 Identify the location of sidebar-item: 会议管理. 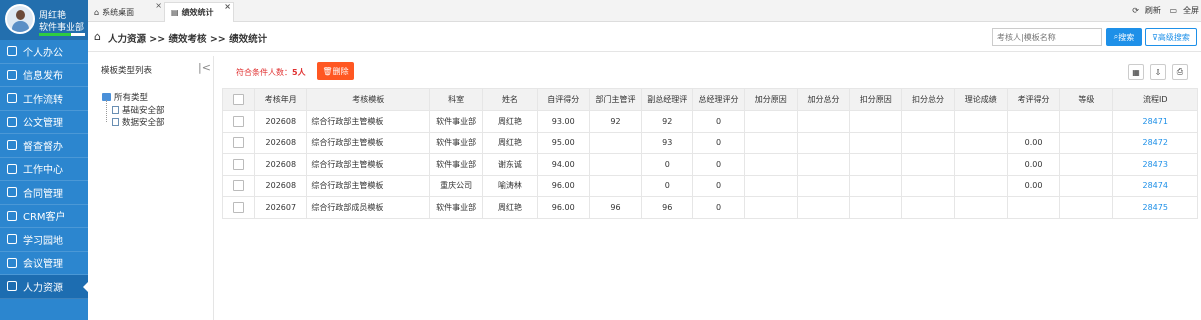
(44, 263).